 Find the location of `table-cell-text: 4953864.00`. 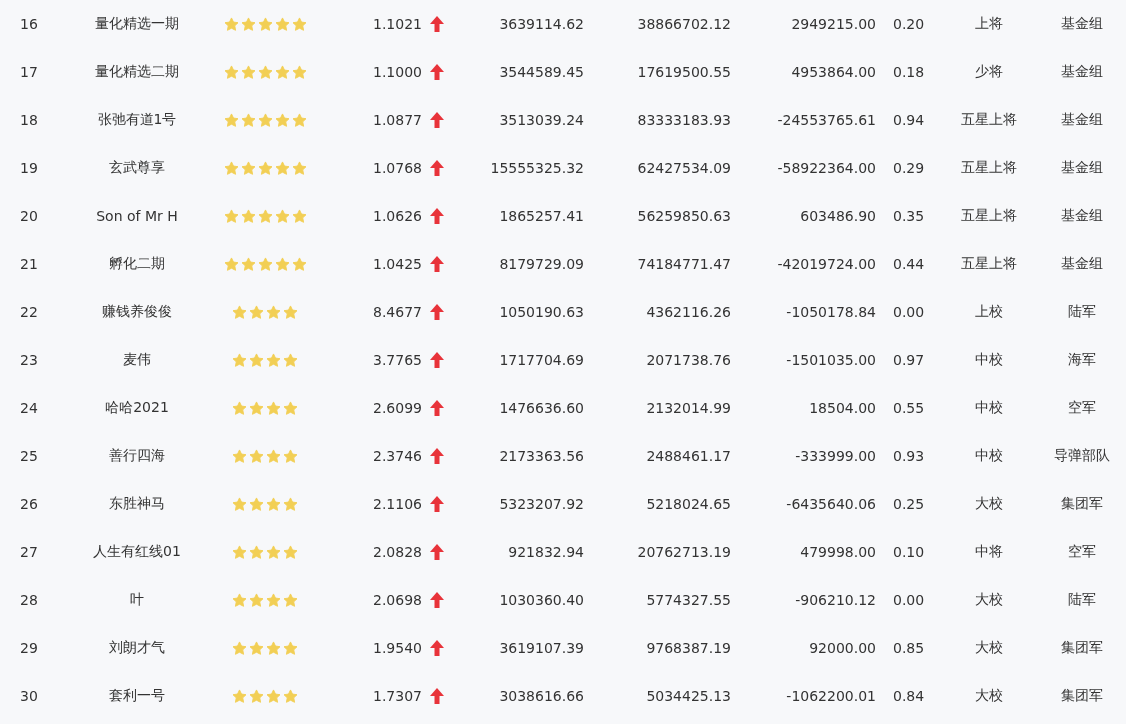

table-cell-text: 4953864.00 is located at coordinates (833, 72).